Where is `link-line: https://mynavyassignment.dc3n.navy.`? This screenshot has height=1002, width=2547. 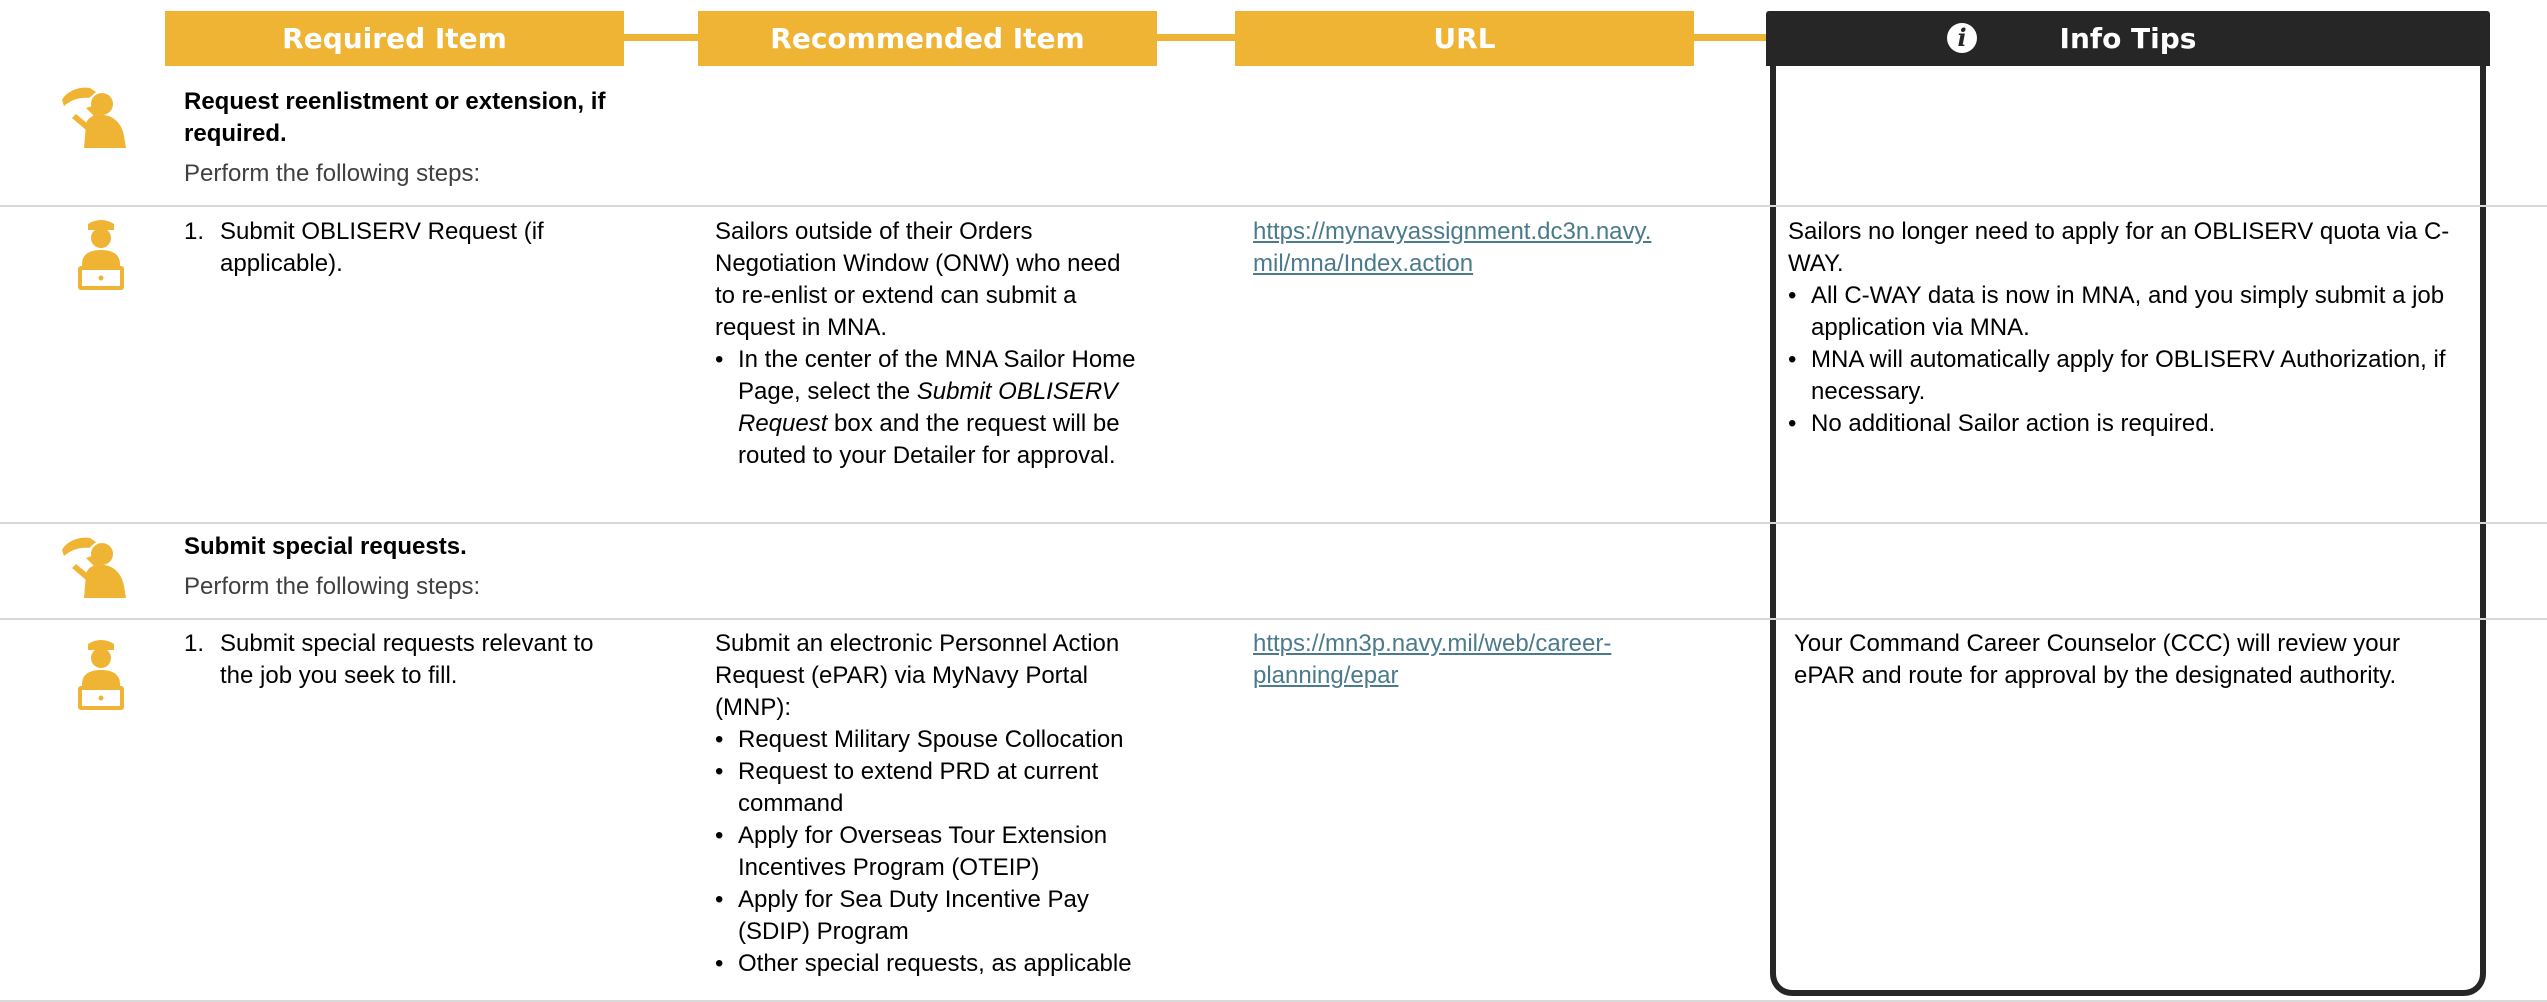 link-line: https://mynavyassignment.dc3n.navy. is located at coordinates (1452, 231).